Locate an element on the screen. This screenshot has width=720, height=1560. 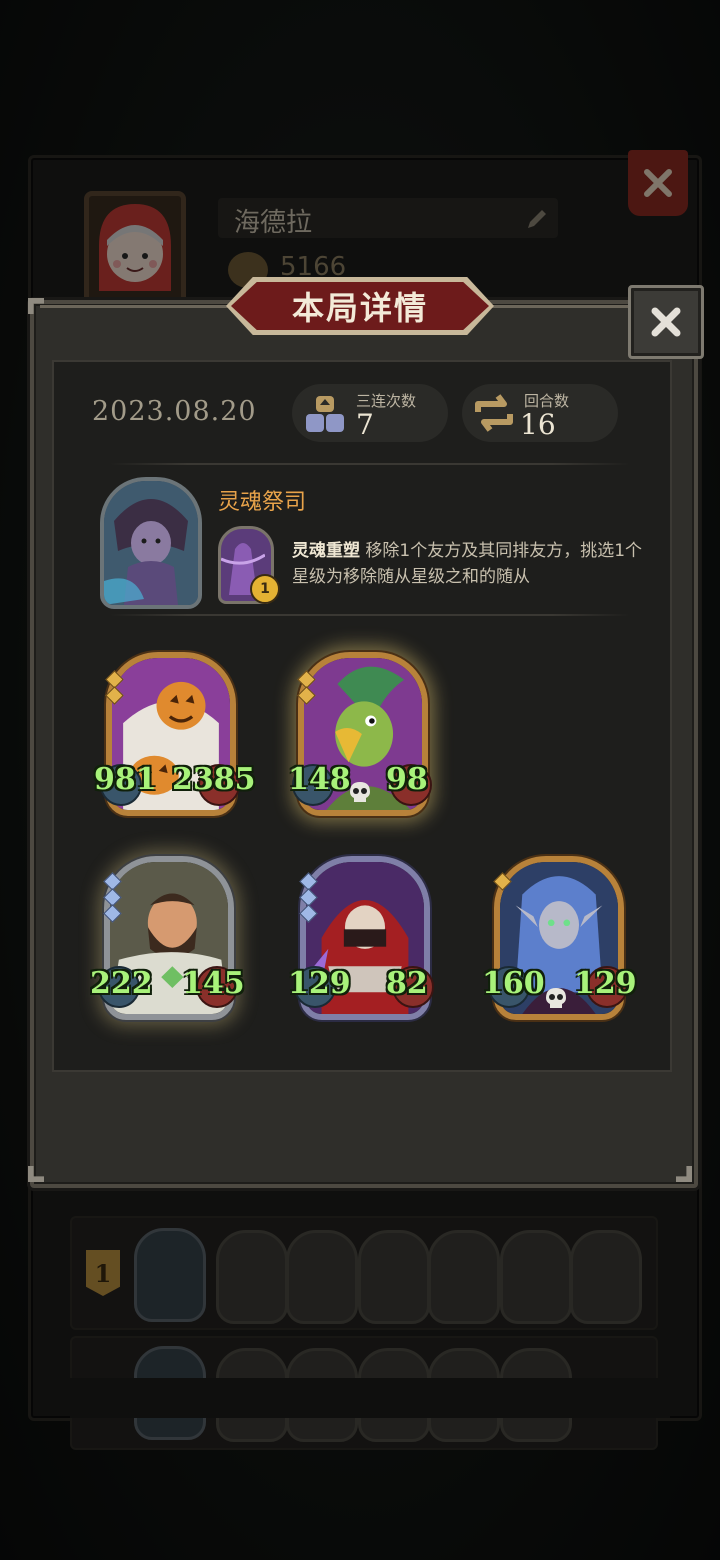
triples-value: 7 is located at coordinates (365, 424).